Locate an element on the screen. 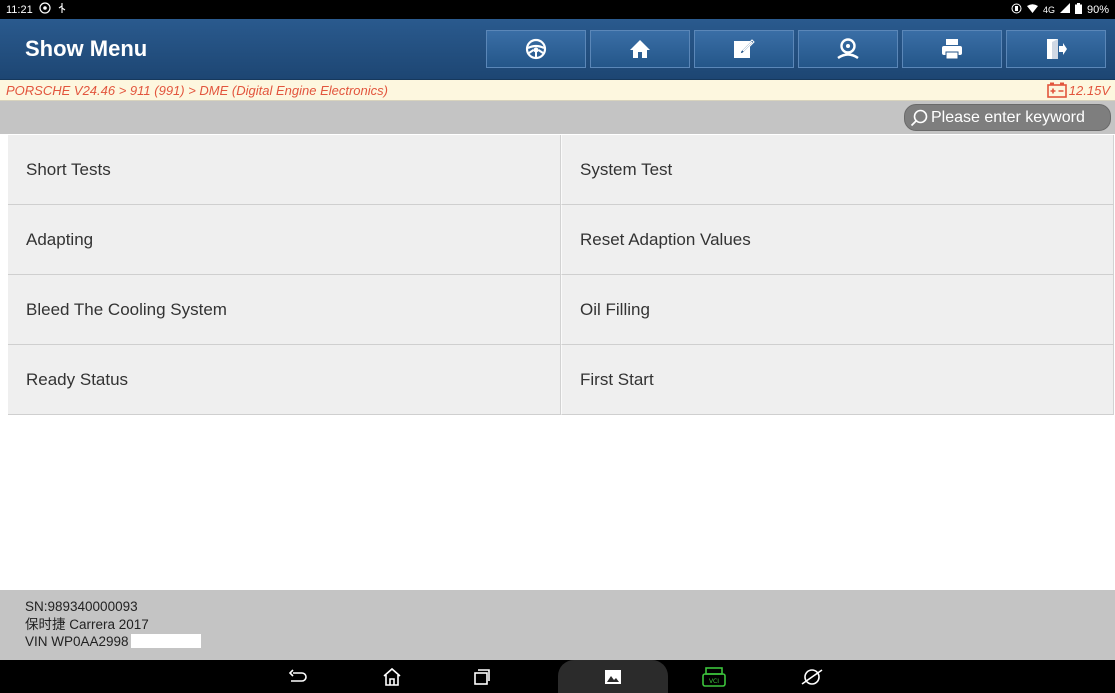  title-bar: Show Menu is located at coordinates (557, 49).